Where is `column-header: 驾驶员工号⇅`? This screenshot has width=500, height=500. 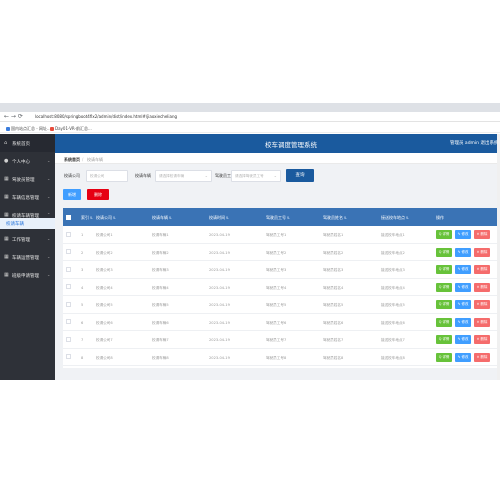
column-header: 驾驶员工号⇅ is located at coordinates (278, 218).